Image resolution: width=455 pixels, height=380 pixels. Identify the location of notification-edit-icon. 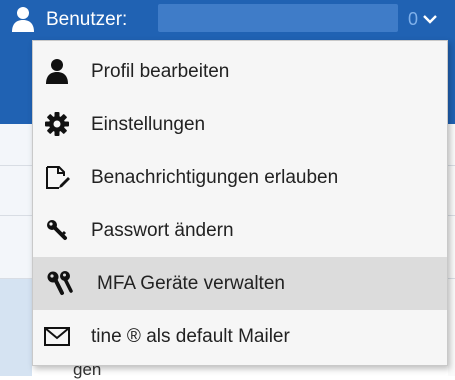
(58, 177).